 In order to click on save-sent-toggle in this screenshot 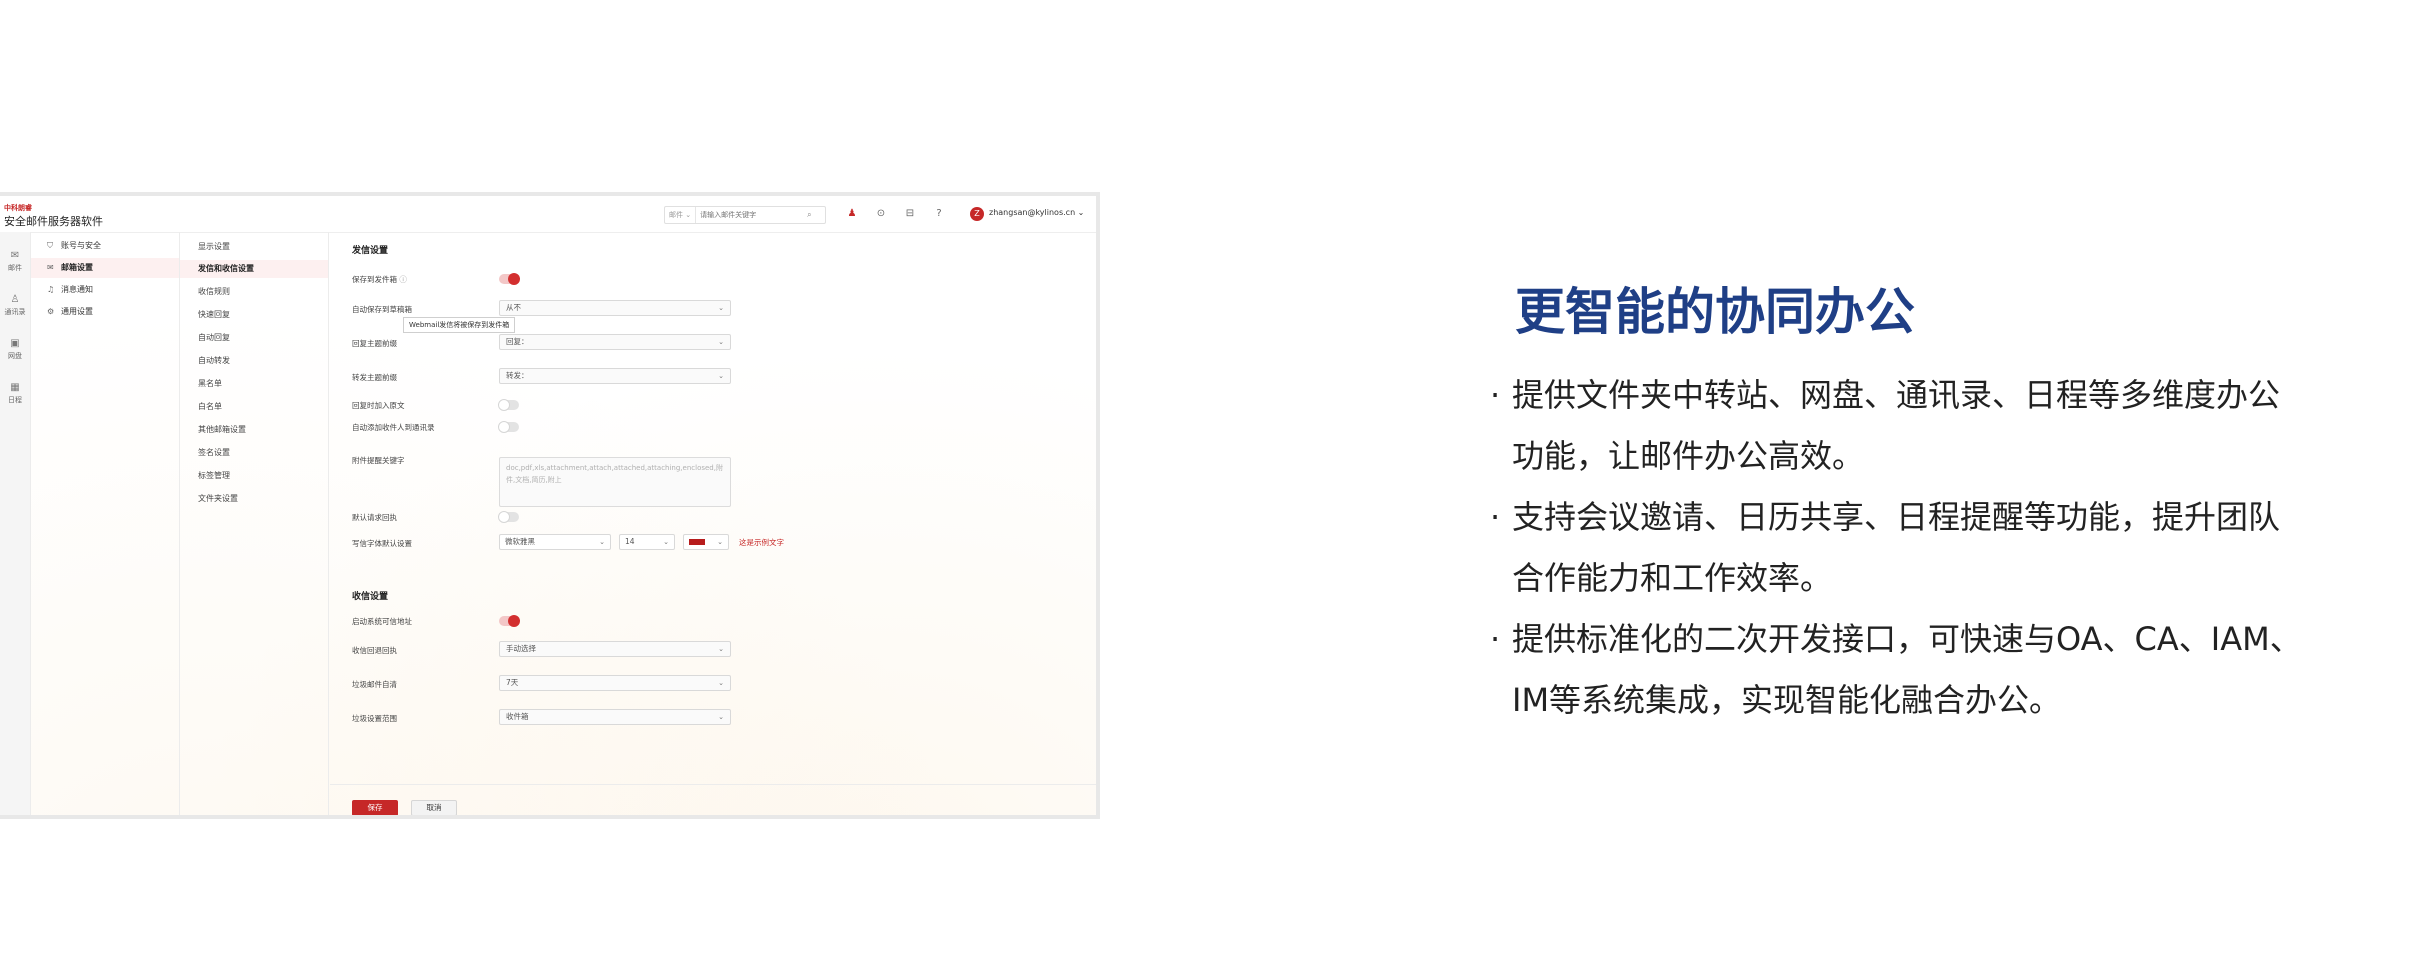, I will do `click(509, 279)`.